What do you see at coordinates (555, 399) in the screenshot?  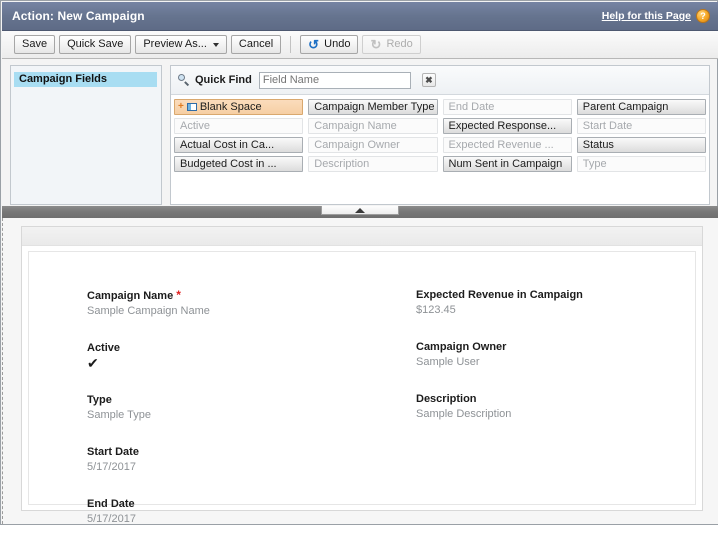 I see `form-field-label: Description` at bounding box center [555, 399].